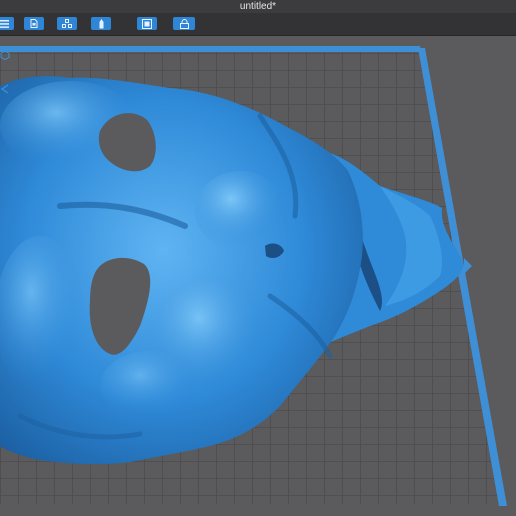 The width and height of the screenshot is (516, 516). Describe the element at coordinates (258, 24) in the screenshot. I see `main-toolbar` at that location.